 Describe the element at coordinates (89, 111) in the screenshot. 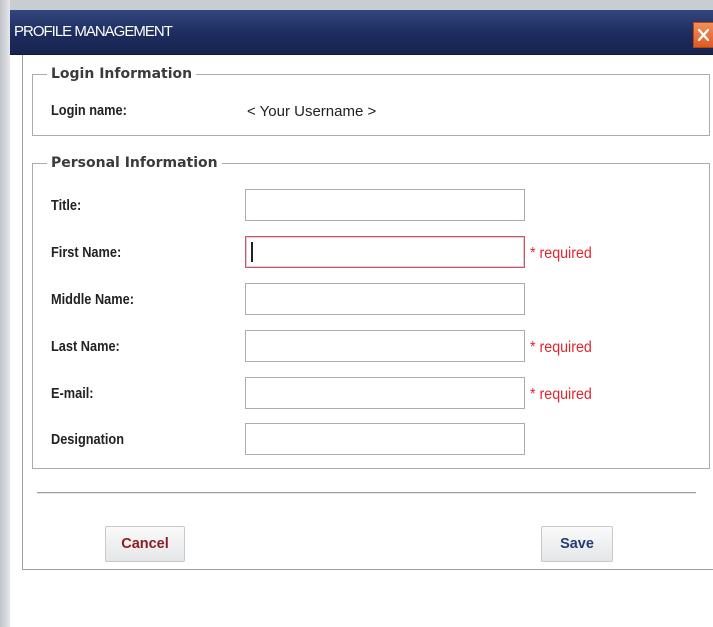

I see `login-name-label: Login name:` at that location.